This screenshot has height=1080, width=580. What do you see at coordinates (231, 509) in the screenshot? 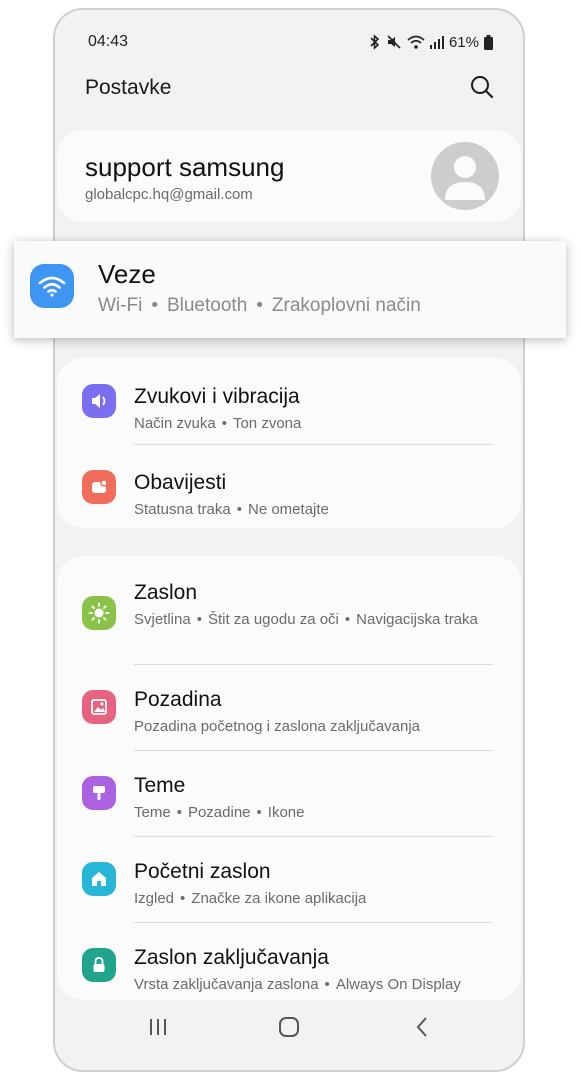
I see `item-subtitle: Statusna traka • Ne ometajte` at bounding box center [231, 509].